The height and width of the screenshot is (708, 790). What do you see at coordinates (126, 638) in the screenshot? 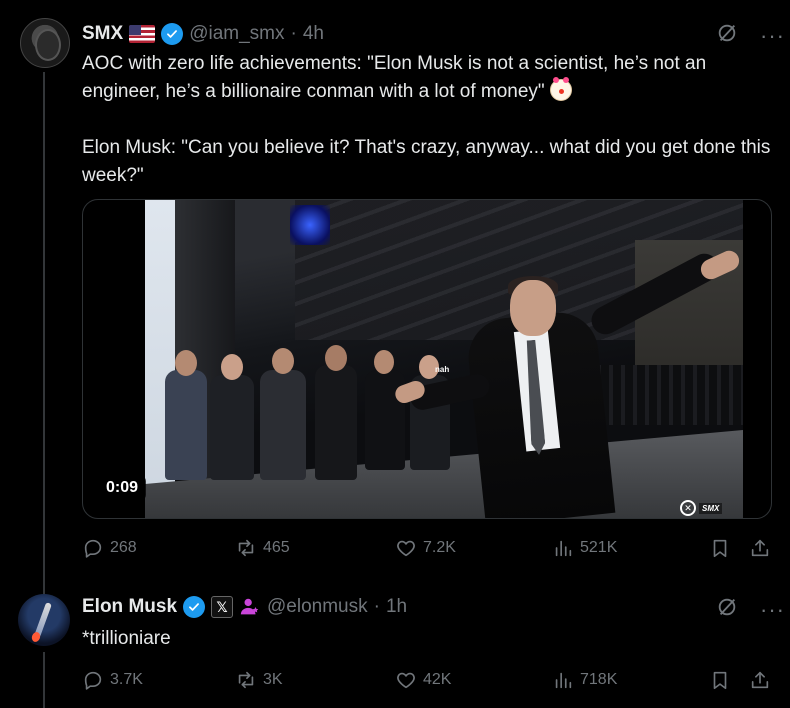
I see `tweet-text: *trillioniare` at bounding box center [126, 638].